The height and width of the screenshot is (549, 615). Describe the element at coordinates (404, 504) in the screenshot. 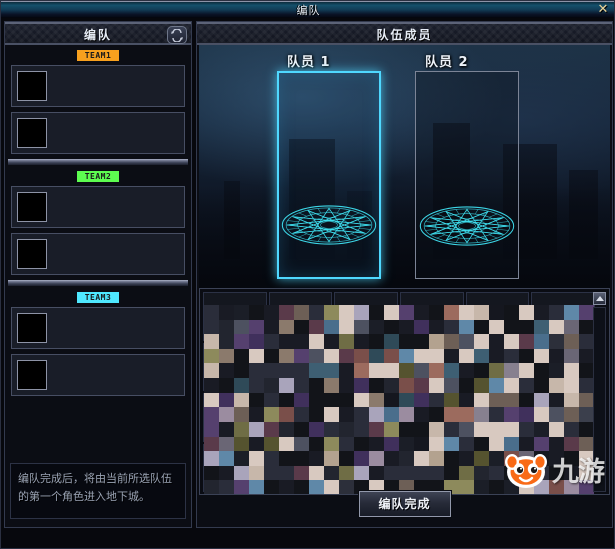

I see `confirm-formation-button: 编队完成` at that location.